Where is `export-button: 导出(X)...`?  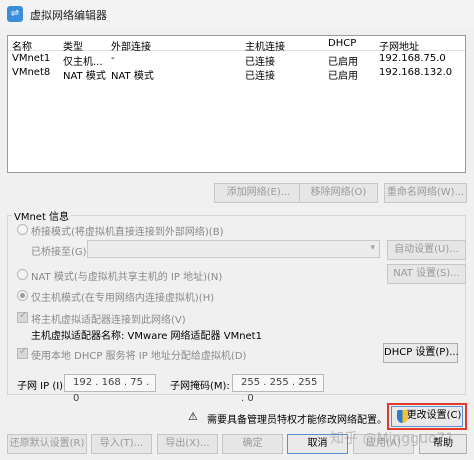 export-button: 导出(X)... is located at coordinates (187, 444).